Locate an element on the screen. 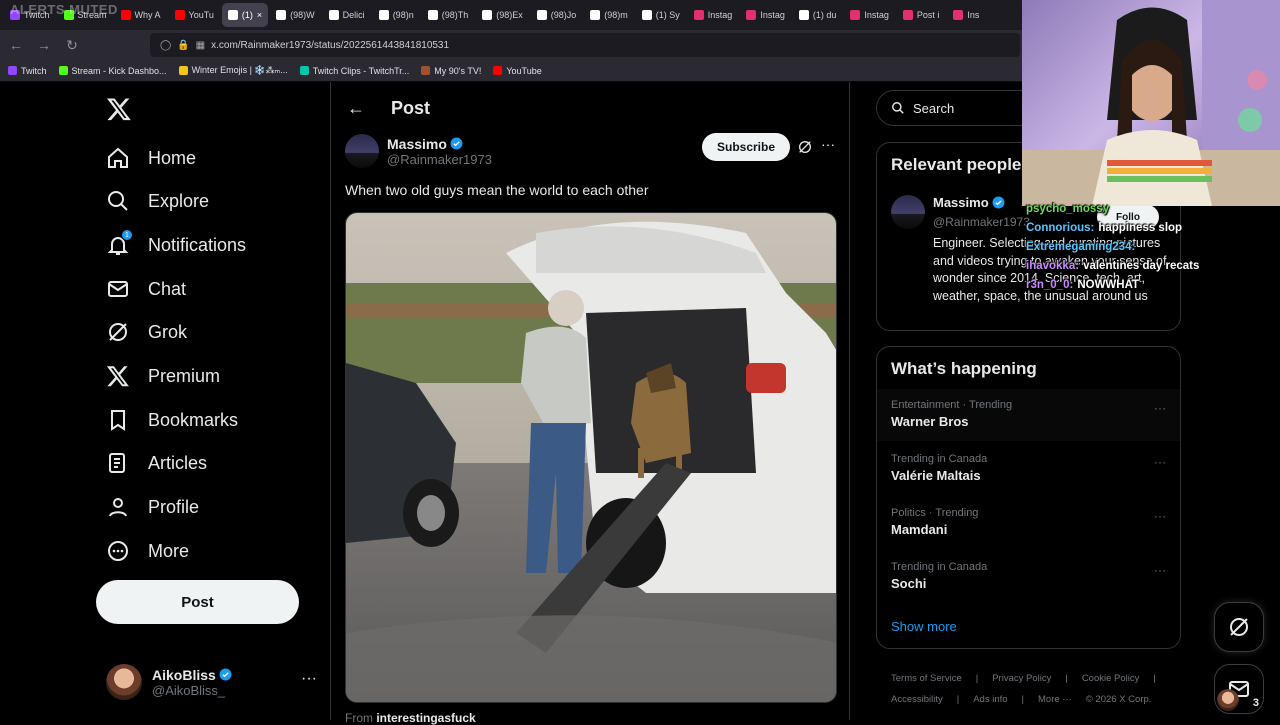  sidebar-item-more: More is located at coordinates (147, 551).